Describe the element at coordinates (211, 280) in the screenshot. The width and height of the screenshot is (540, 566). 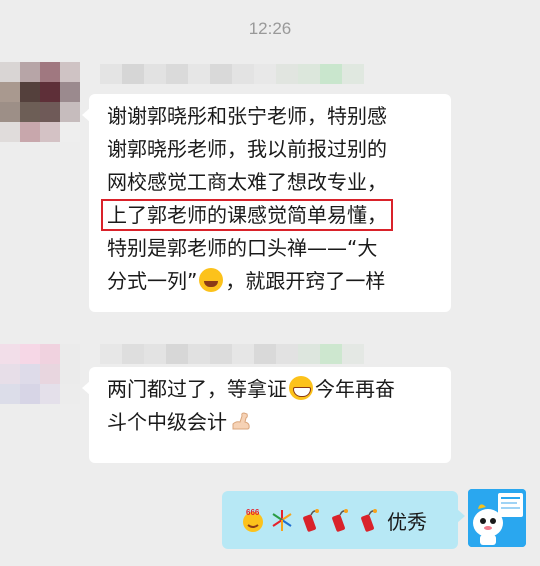
I see `laughing-tears-icon` at that location.